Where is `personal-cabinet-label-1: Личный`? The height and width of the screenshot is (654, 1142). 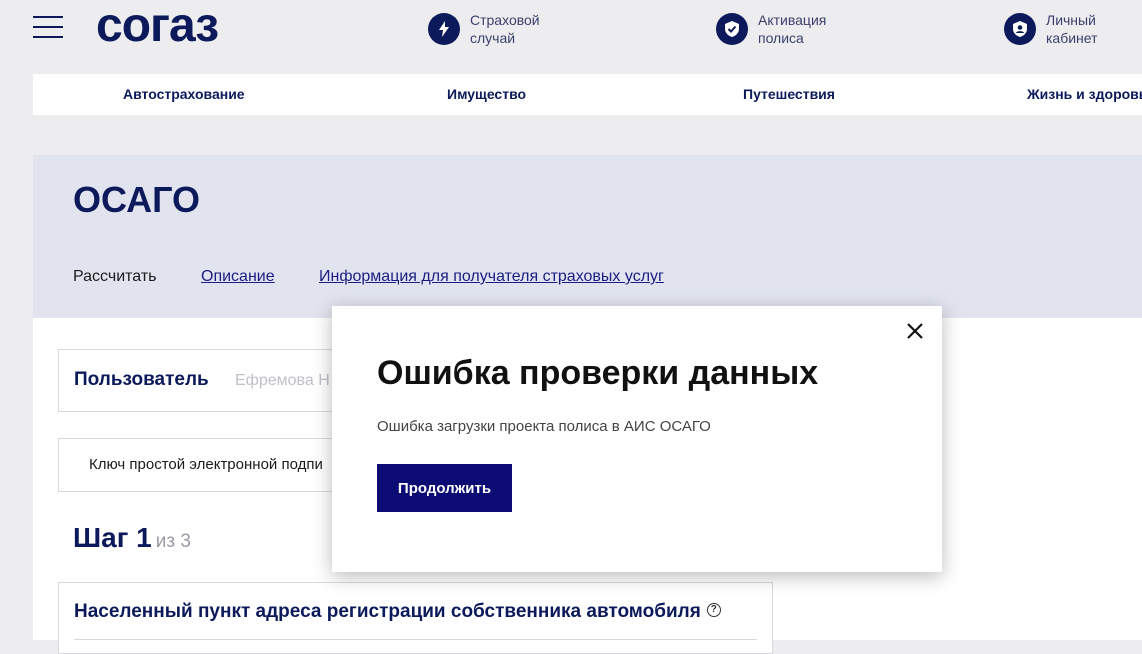 personal-cabinet-label-1: Личный is located at coordinates (1071, 20).